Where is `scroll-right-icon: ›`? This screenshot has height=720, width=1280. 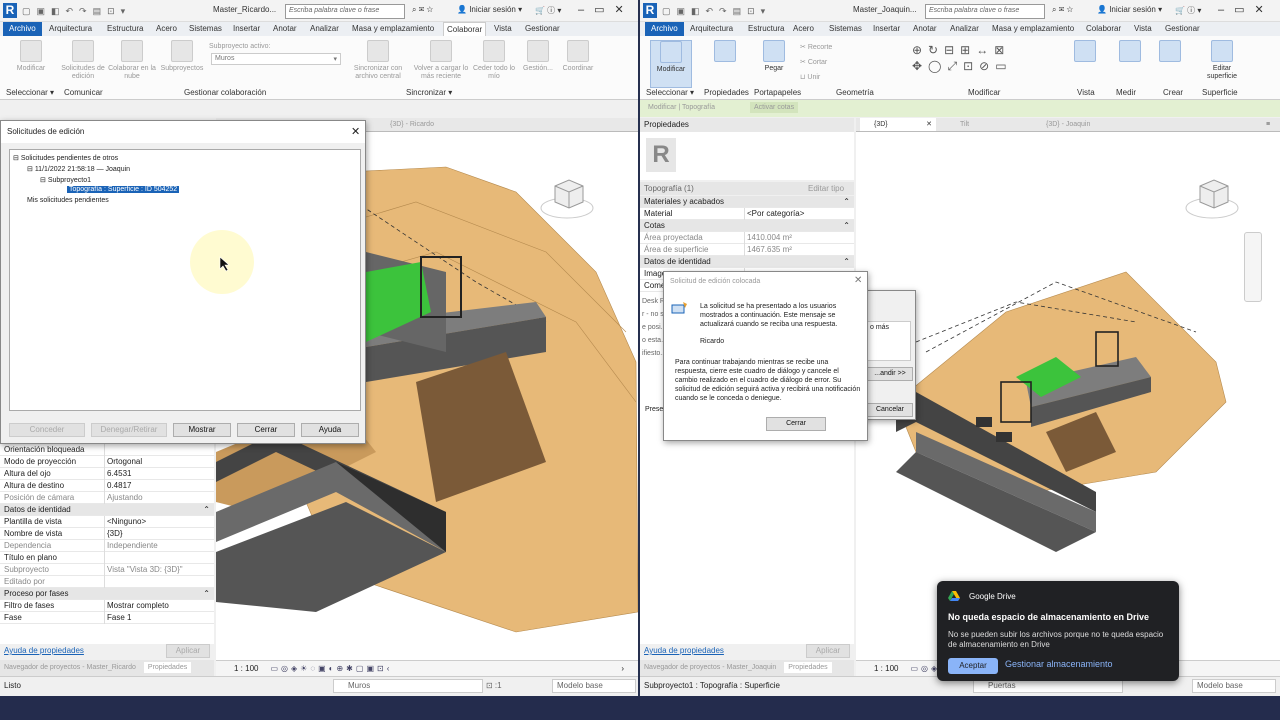 scroll-right-icon: › is located at coordinates (622, 668).